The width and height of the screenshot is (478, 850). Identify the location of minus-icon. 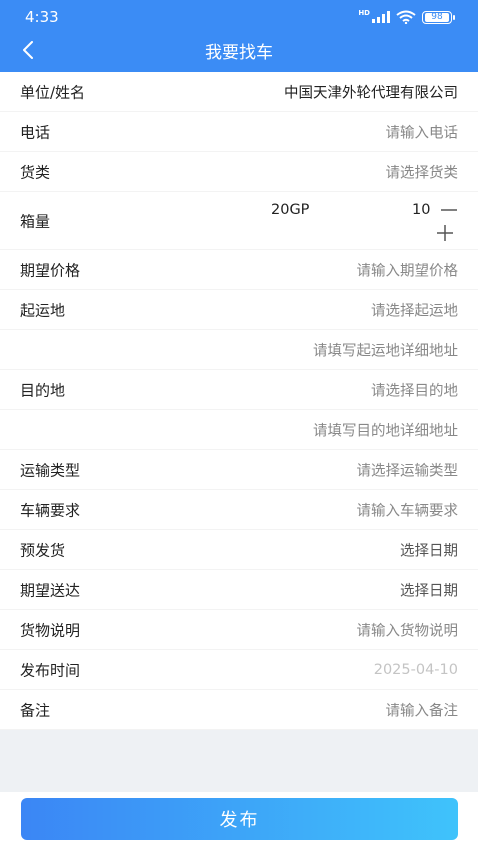
(449, 210).